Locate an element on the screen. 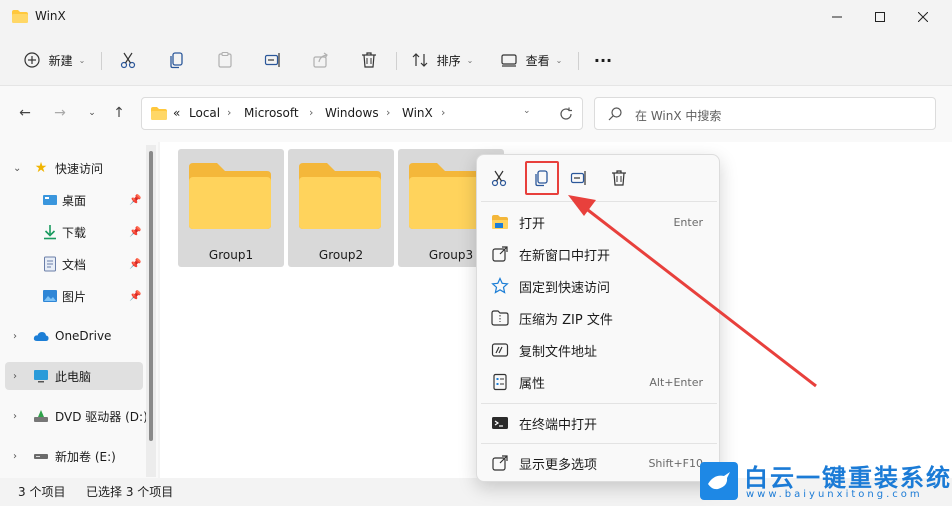 This screenshot has width=952, height=506. menu-item-label: 显示更多选项 is located at coordinates (558, 465).